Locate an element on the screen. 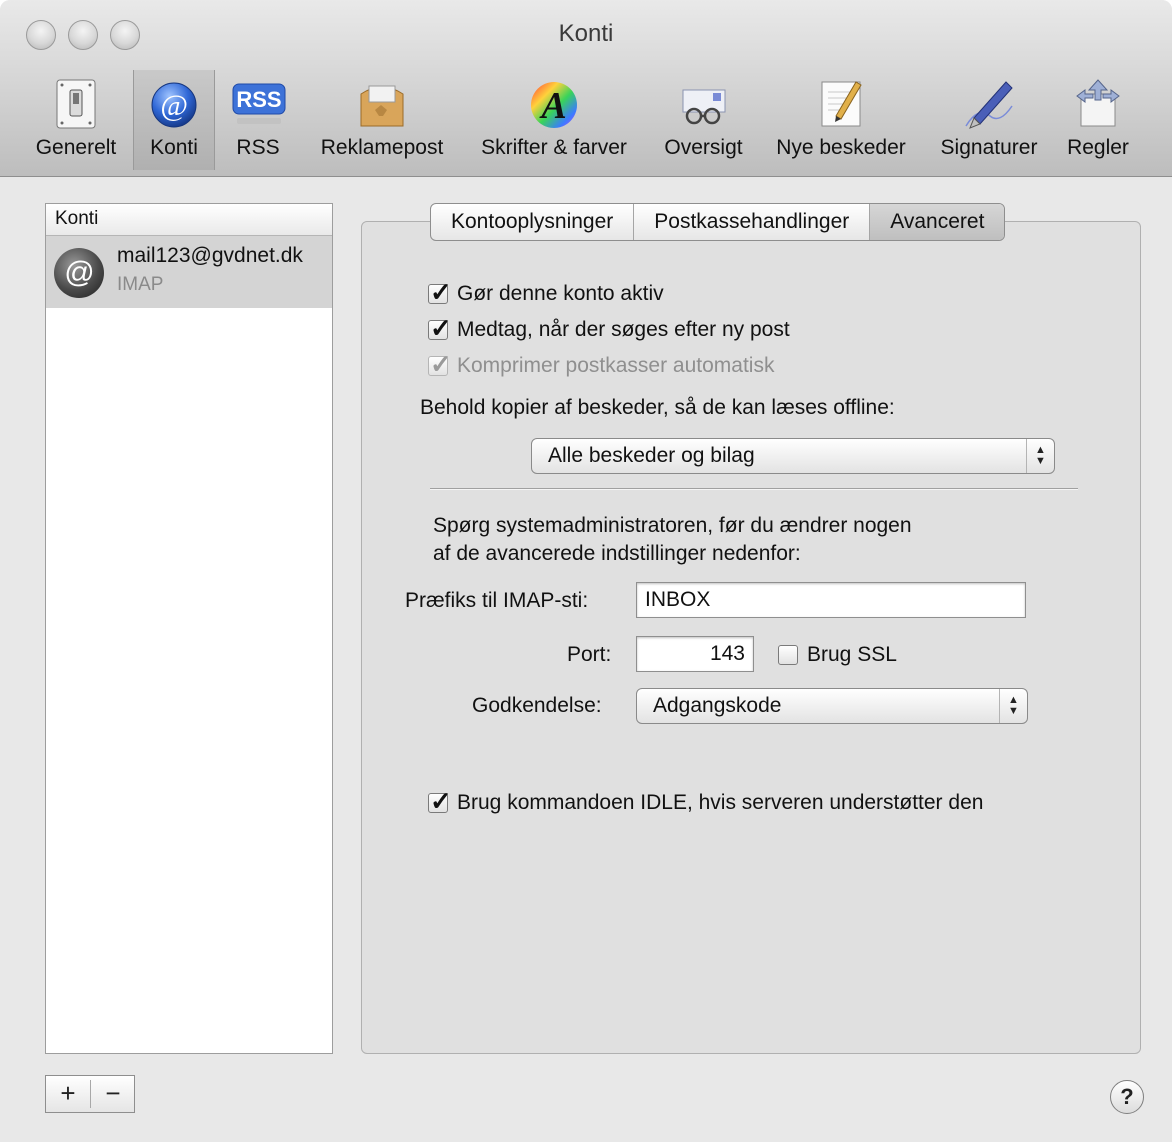  separator is located at coordinates (754, 489).